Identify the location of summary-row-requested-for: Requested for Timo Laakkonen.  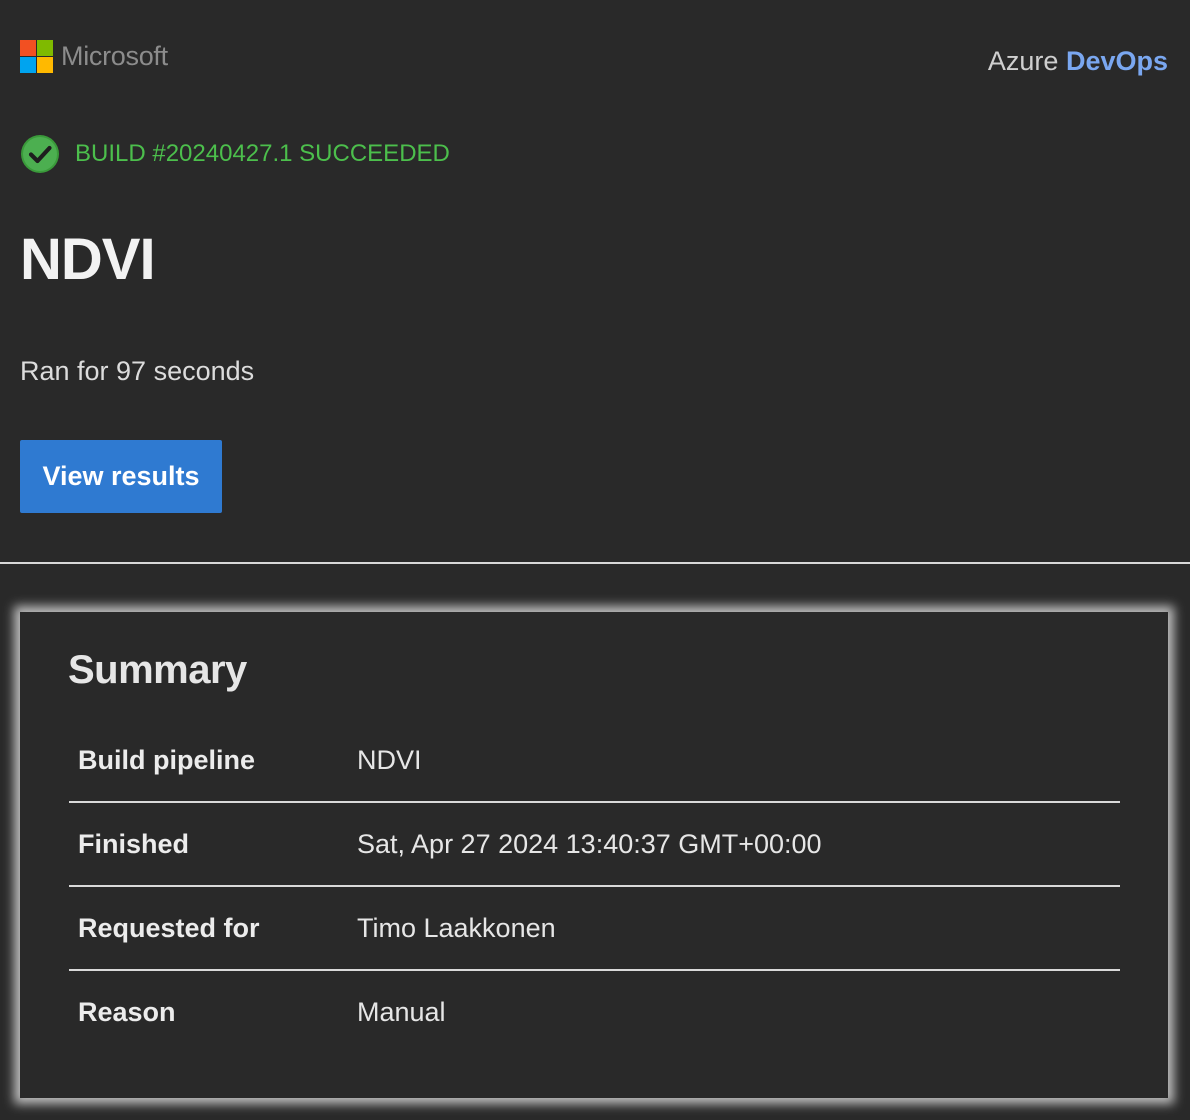
(594, 929).